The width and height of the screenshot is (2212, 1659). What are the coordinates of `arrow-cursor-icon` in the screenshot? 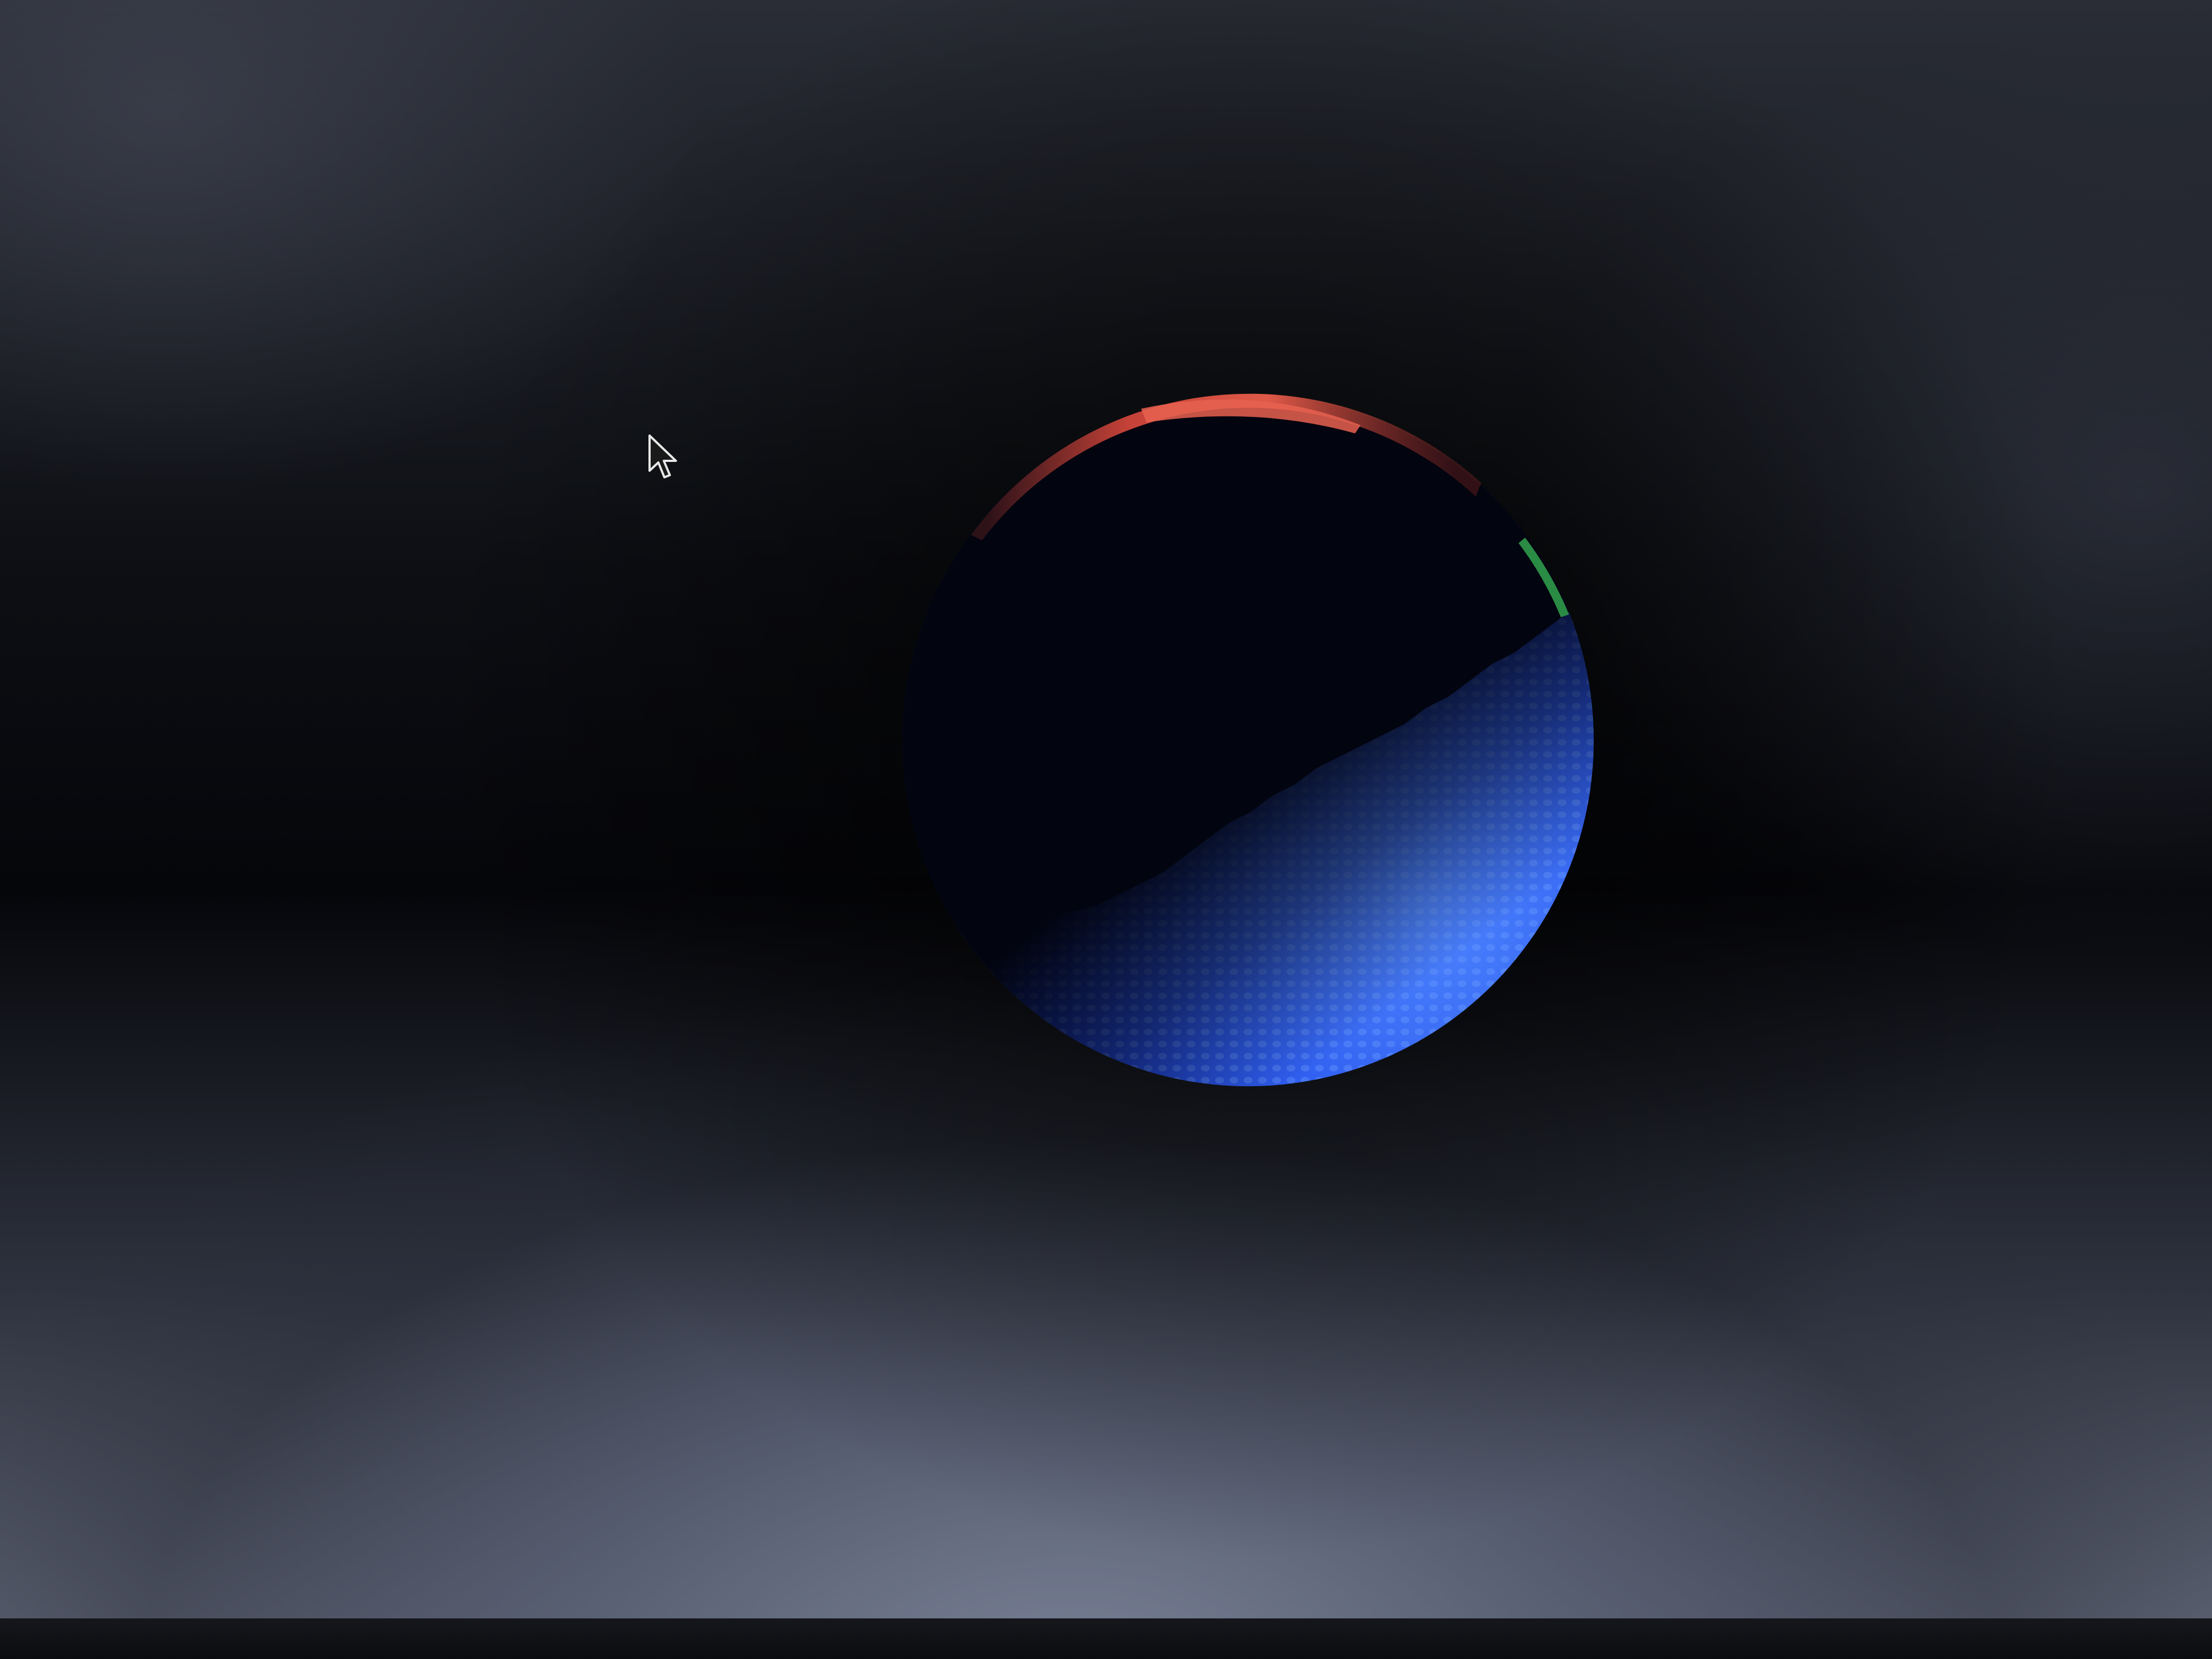 It's located at (663, 456).